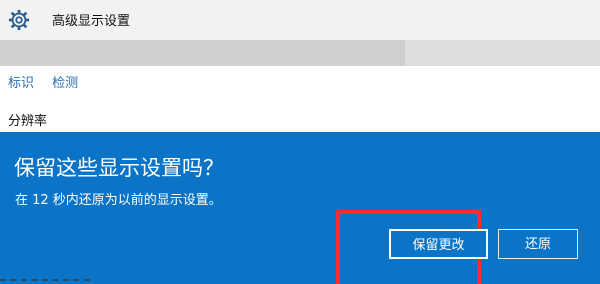  I want to click on gear-icon, so click(19, 20).